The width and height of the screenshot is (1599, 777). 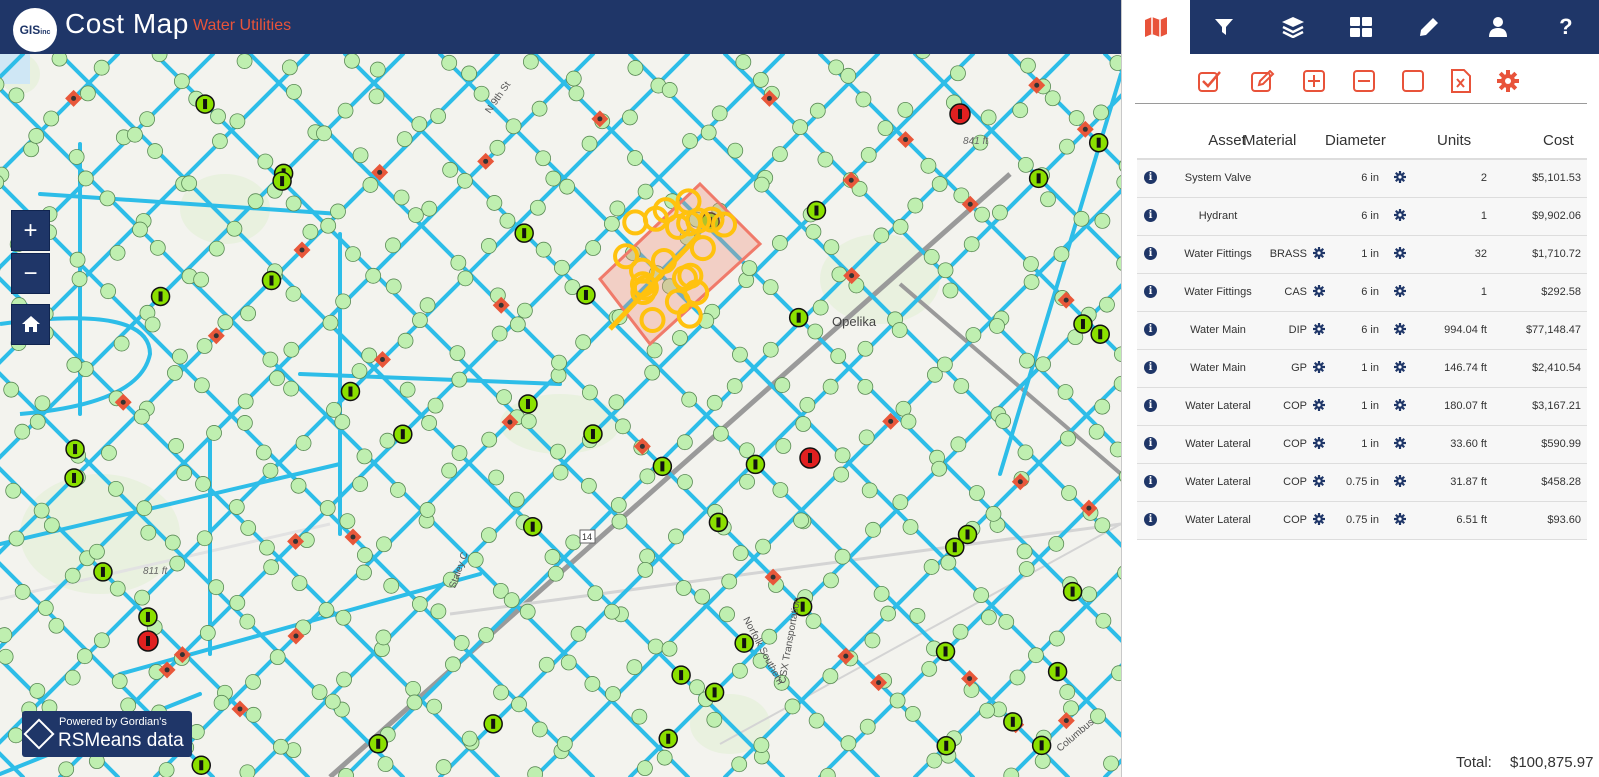 What do you see at coordinates (1210, 81) in the screenshot?
I see `select-all-button` at bounding box center [1210, 81].